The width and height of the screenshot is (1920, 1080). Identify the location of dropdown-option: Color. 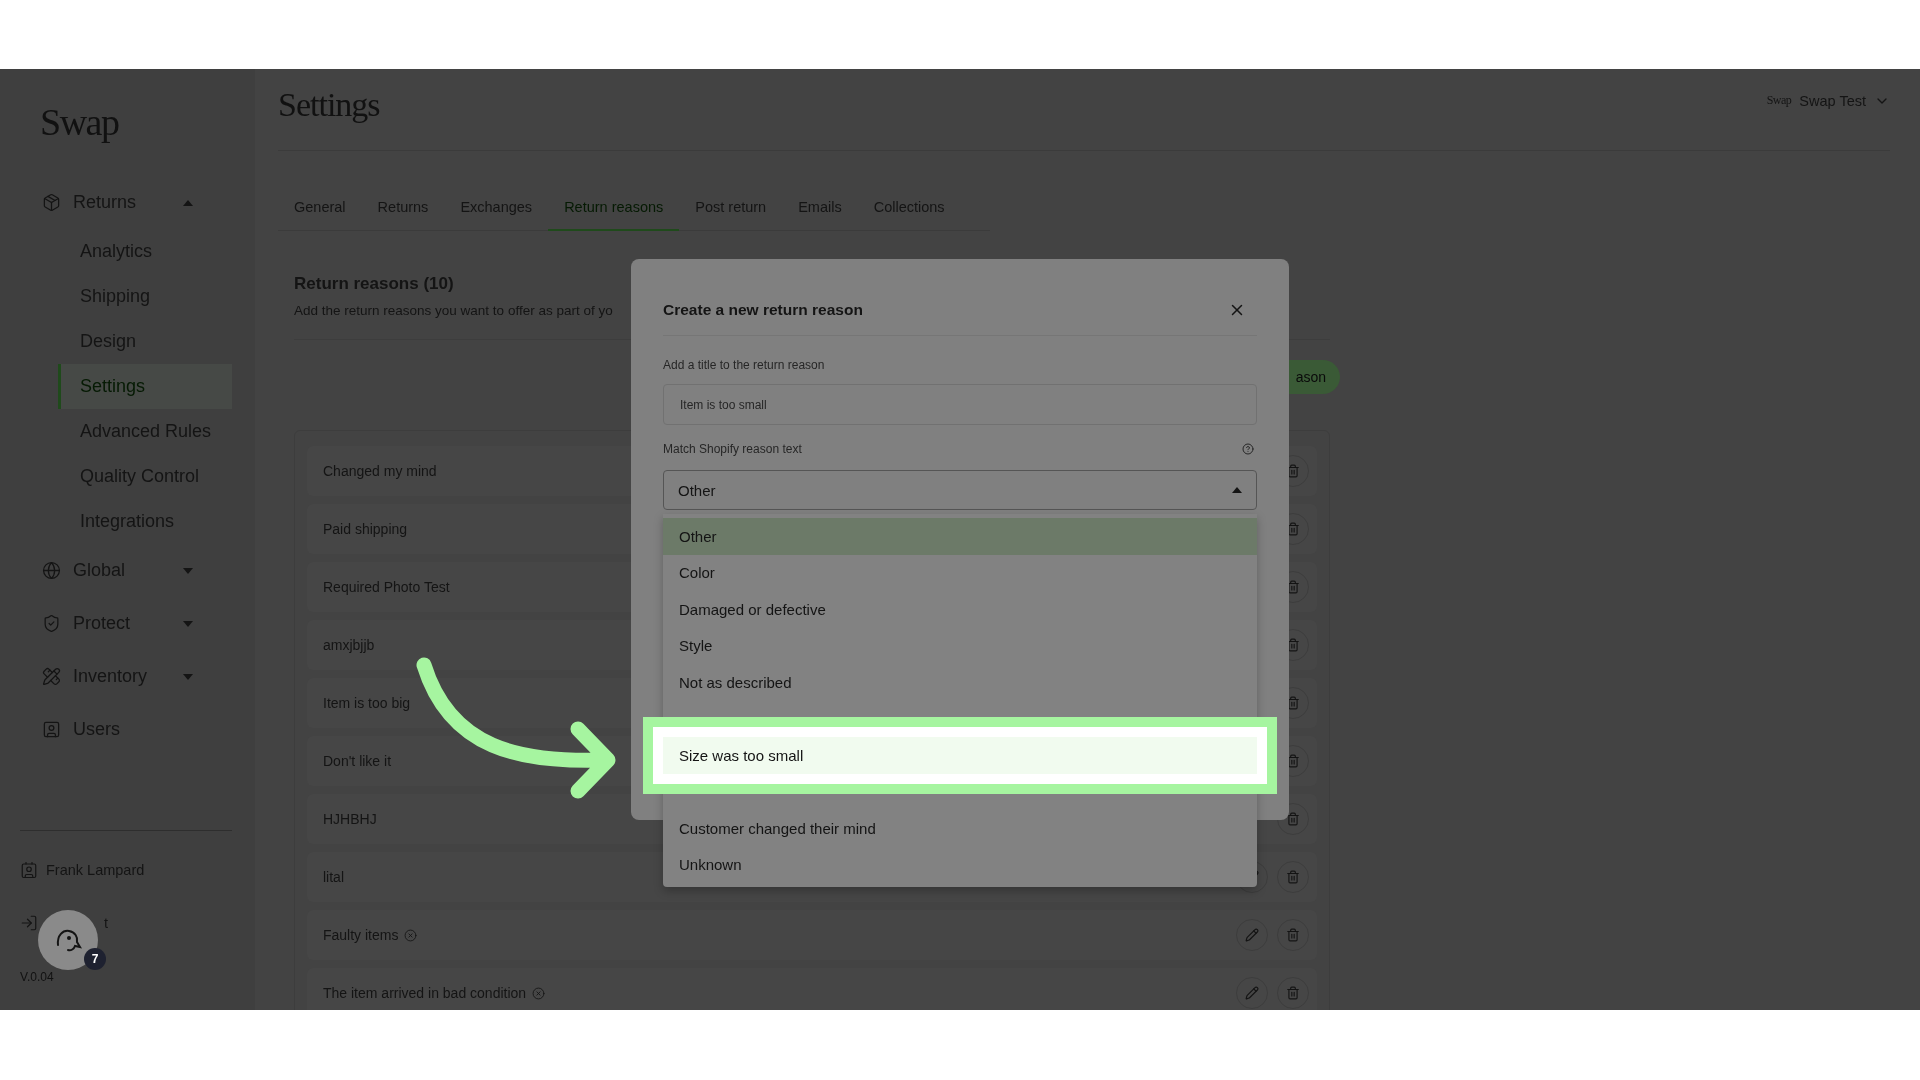
(960, 572).